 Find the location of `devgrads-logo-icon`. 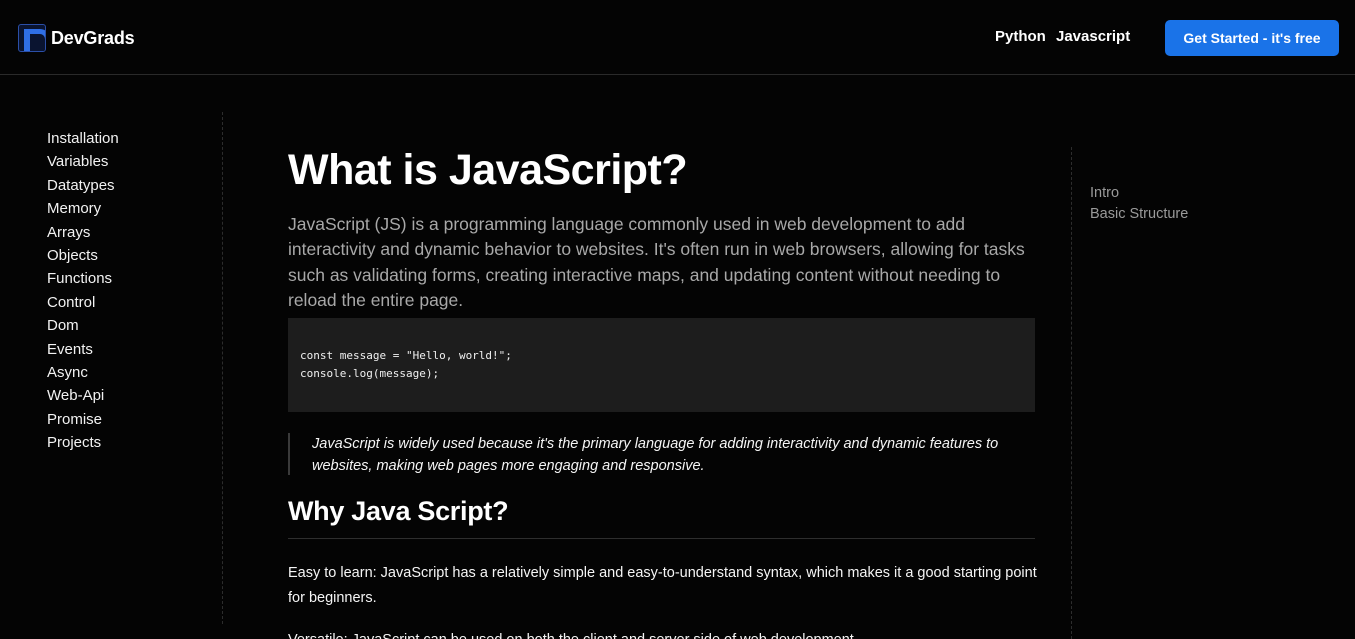

devgrads-logo-icon is located at coordinates (32, 38).